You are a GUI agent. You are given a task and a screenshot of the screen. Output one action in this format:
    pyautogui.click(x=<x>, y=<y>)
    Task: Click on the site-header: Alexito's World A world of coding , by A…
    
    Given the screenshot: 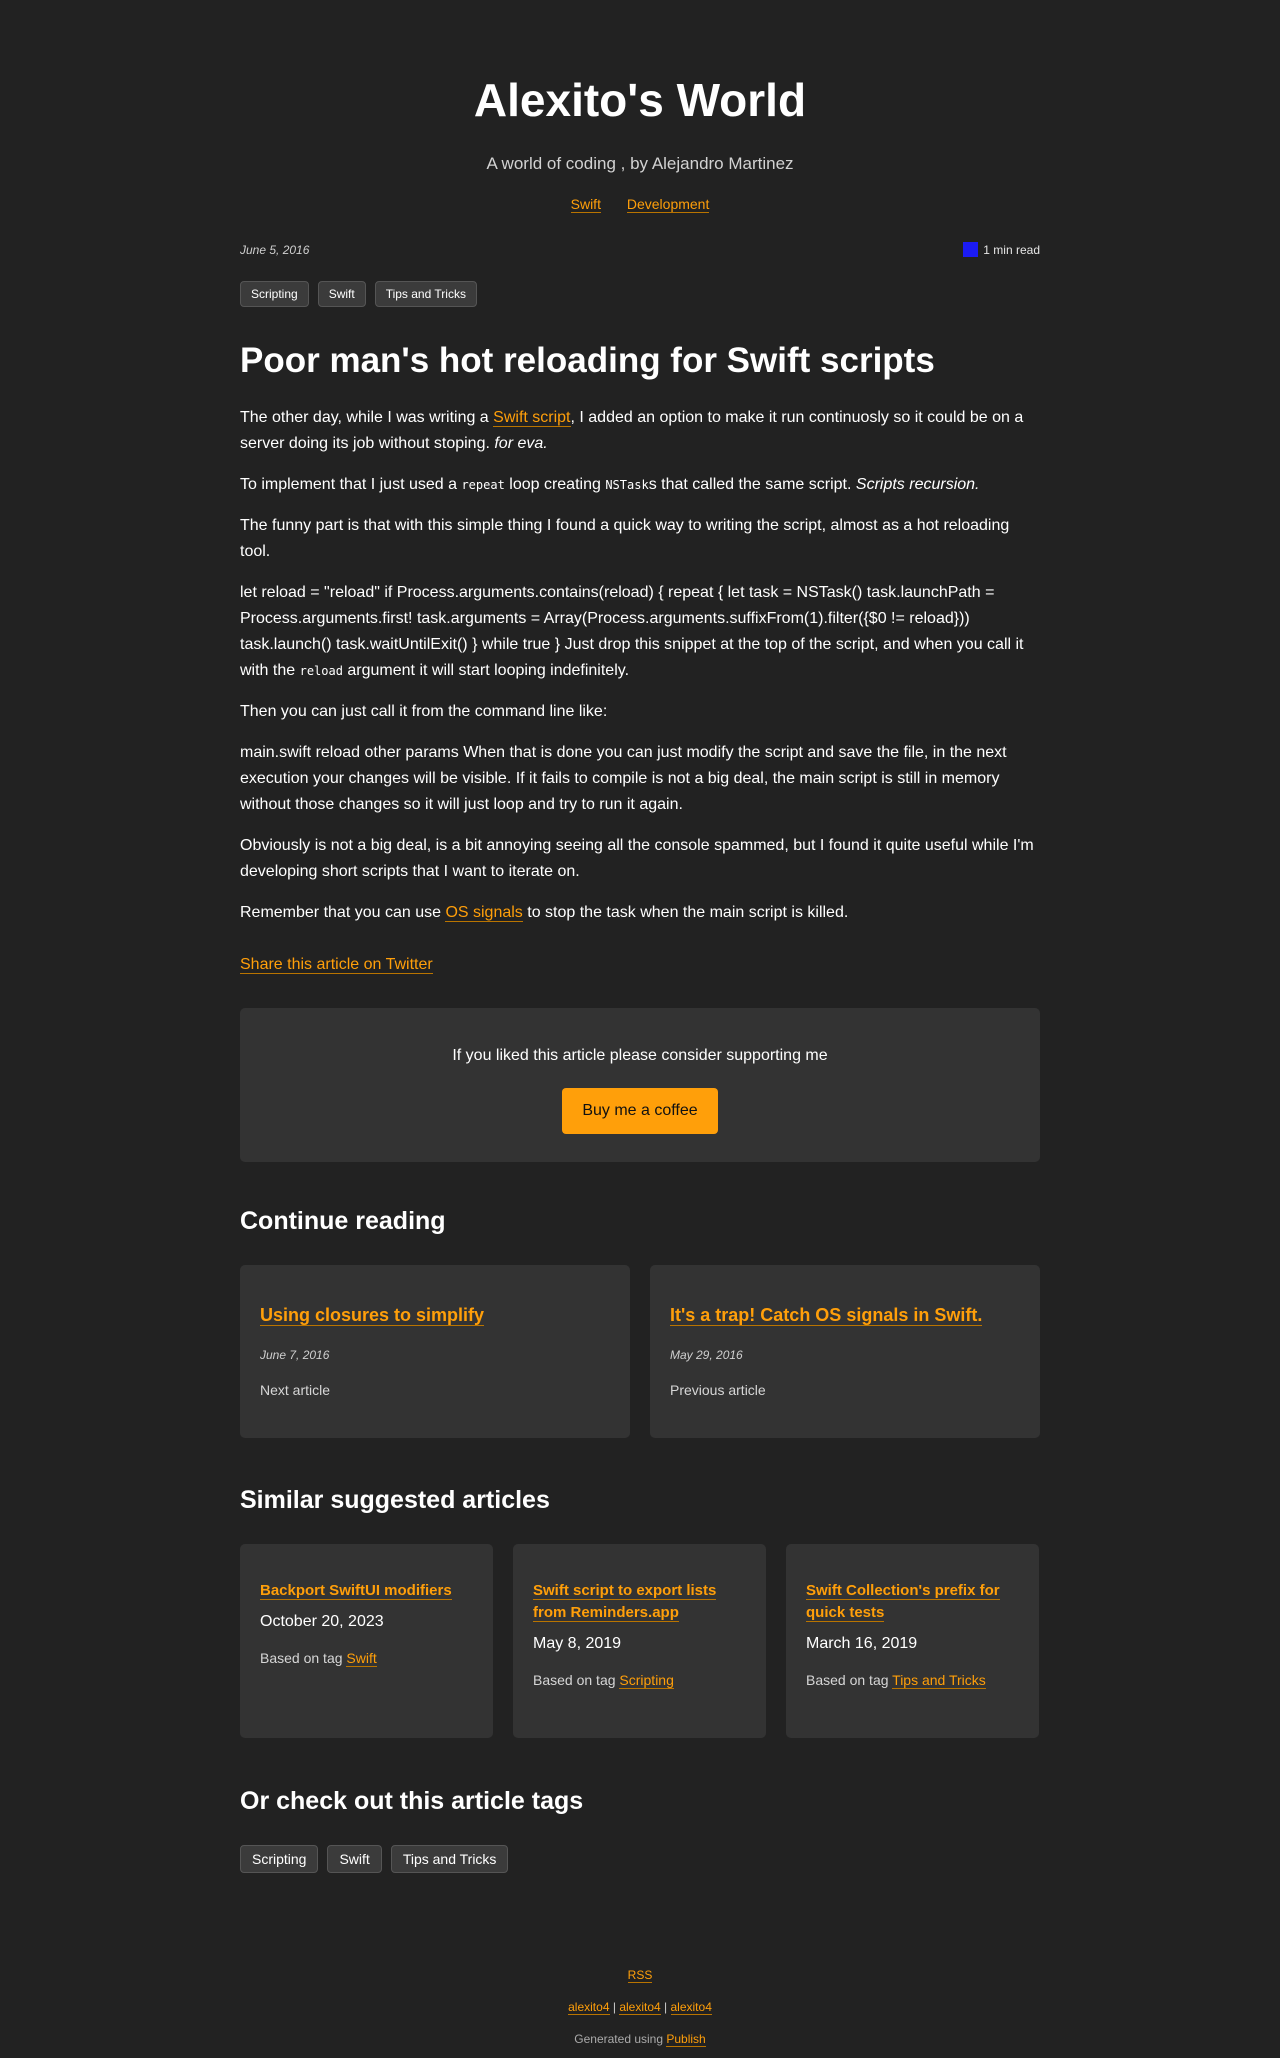 What is the action you would take?
    pyautogui.click(x=640, y=106)
    